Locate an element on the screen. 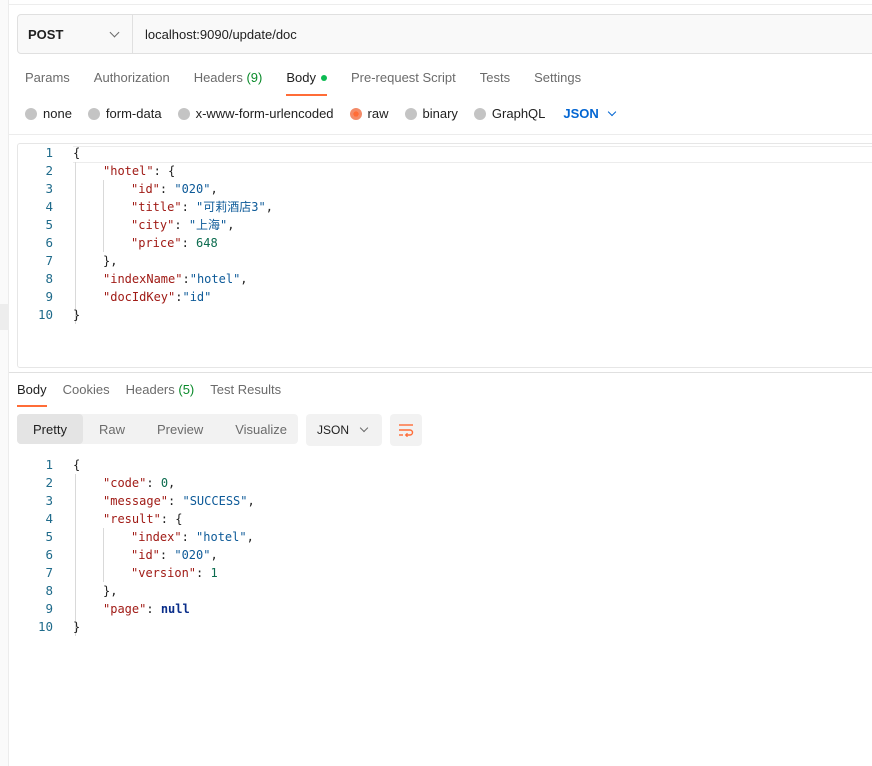 The image size is (872, 766). url-input: localhost:9090/update/doc is located at coordinates (502, 34).